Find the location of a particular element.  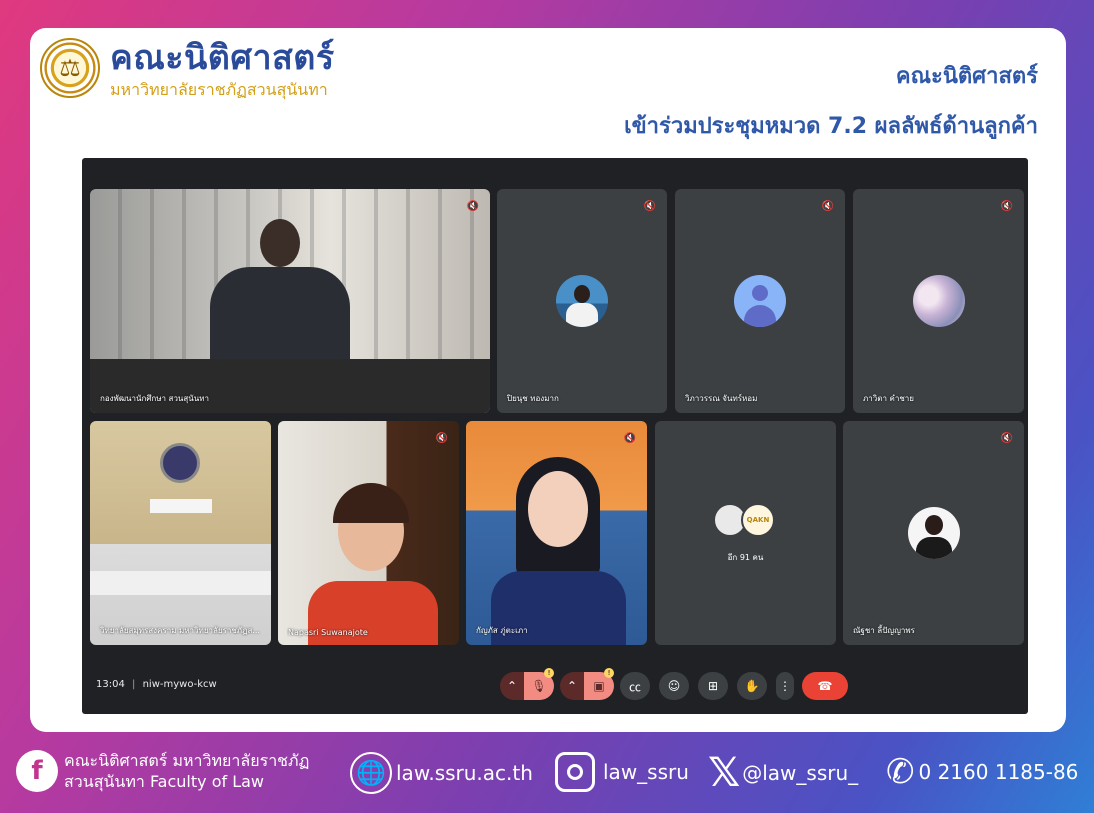

raise-hand-button: ✋ is located at coordinates (752, 686).